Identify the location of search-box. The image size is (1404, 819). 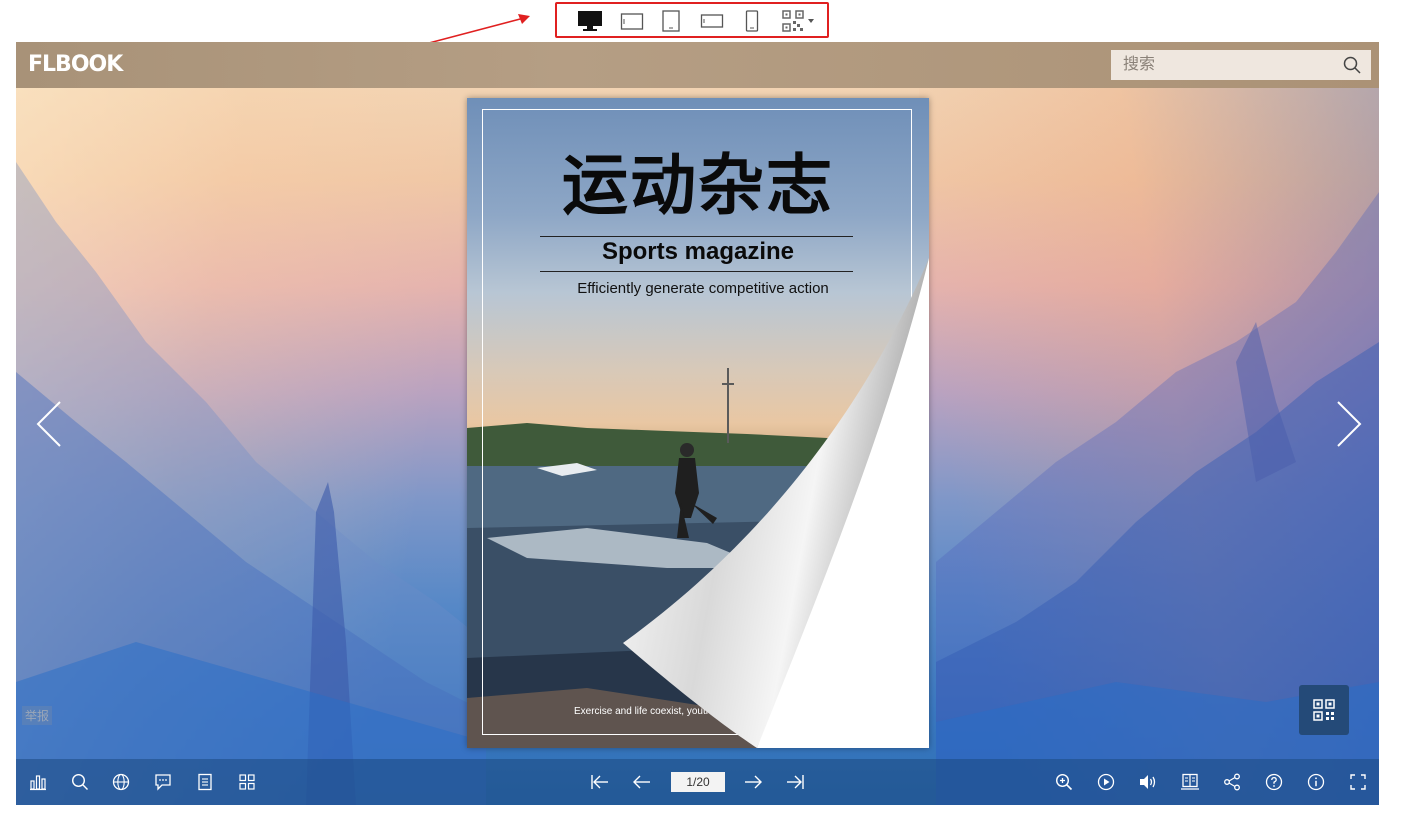
(1241, 65).